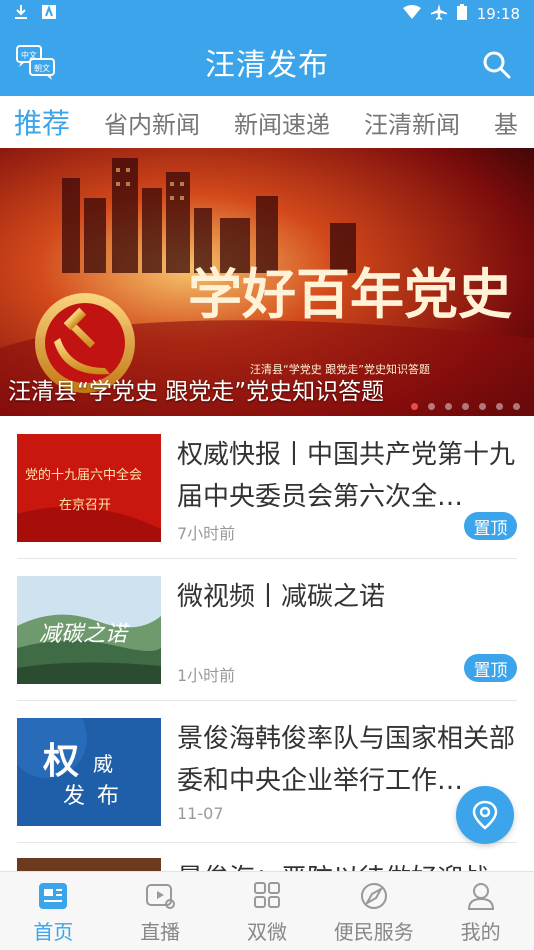 This screenshot has height=950, width=534. I want to click on search-button, so click(497, 65).